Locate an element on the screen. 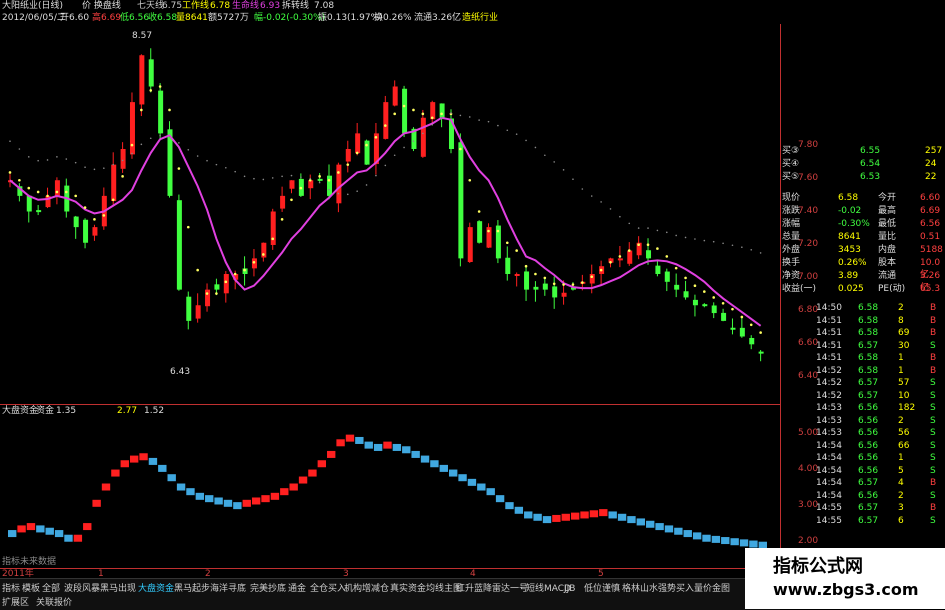 Image resolution: width=945 pixels, height=610 pixels. tab-item: 指标 is located at coordinates (11, 589).